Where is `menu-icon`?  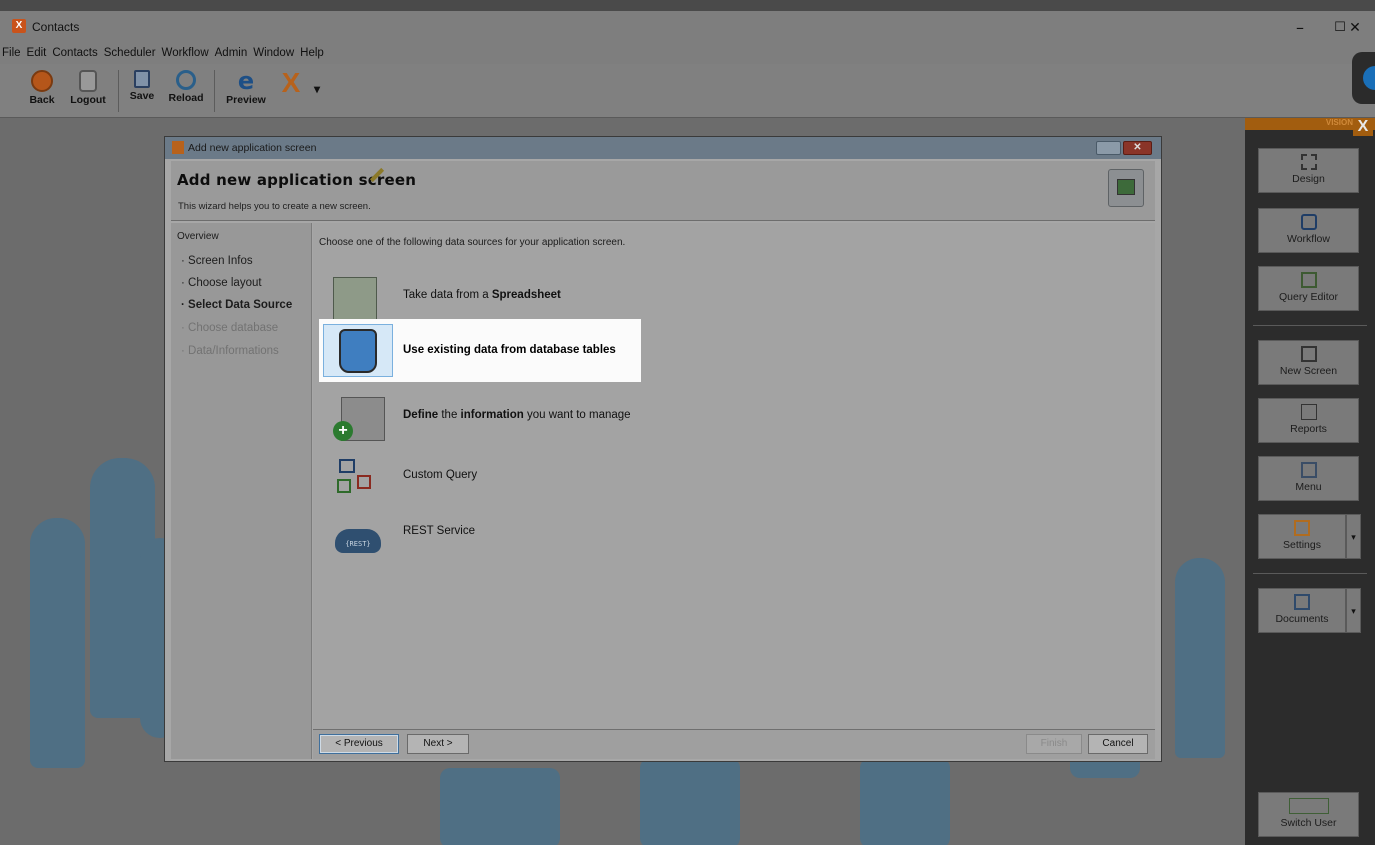
menu-icon is located at coordinates (1308, 470).